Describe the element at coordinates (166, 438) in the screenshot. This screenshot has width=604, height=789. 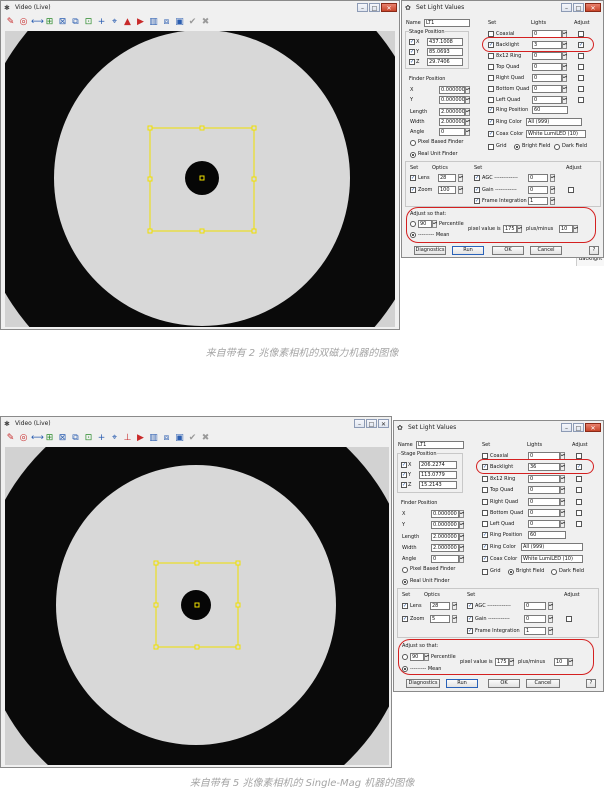
I see `image-tool-icon: ⧈` at that location.